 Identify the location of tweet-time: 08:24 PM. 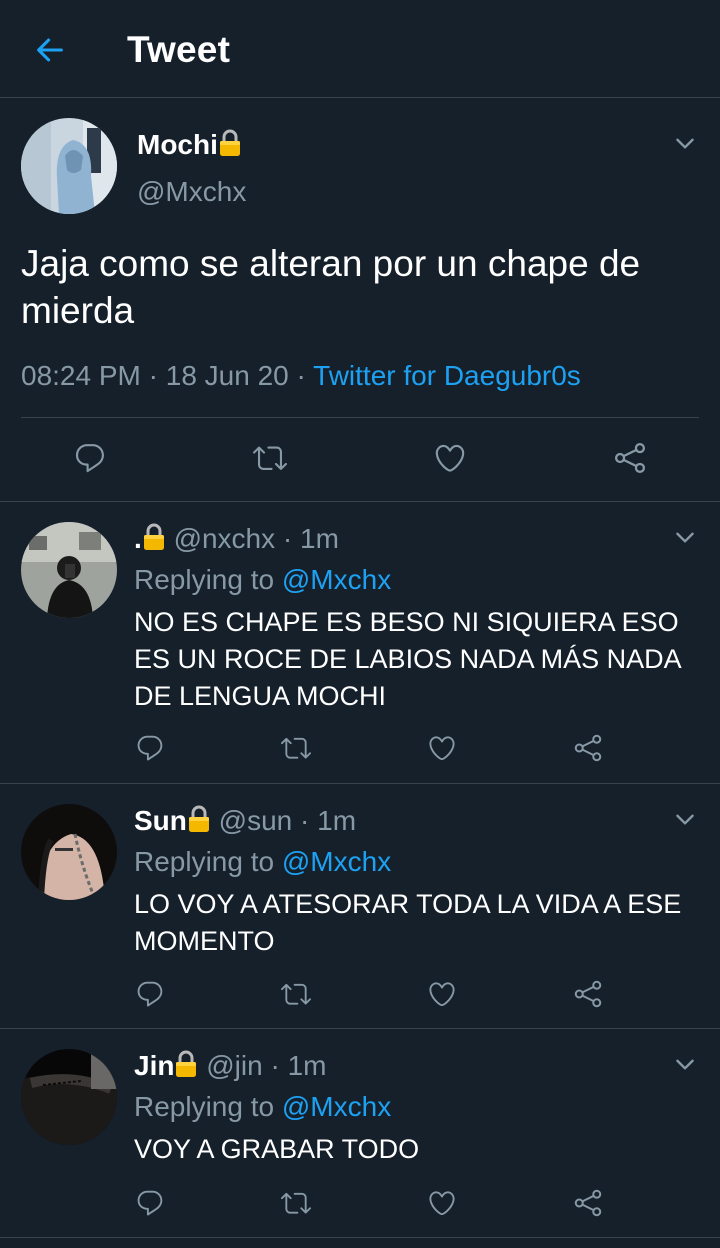
(81, 375).